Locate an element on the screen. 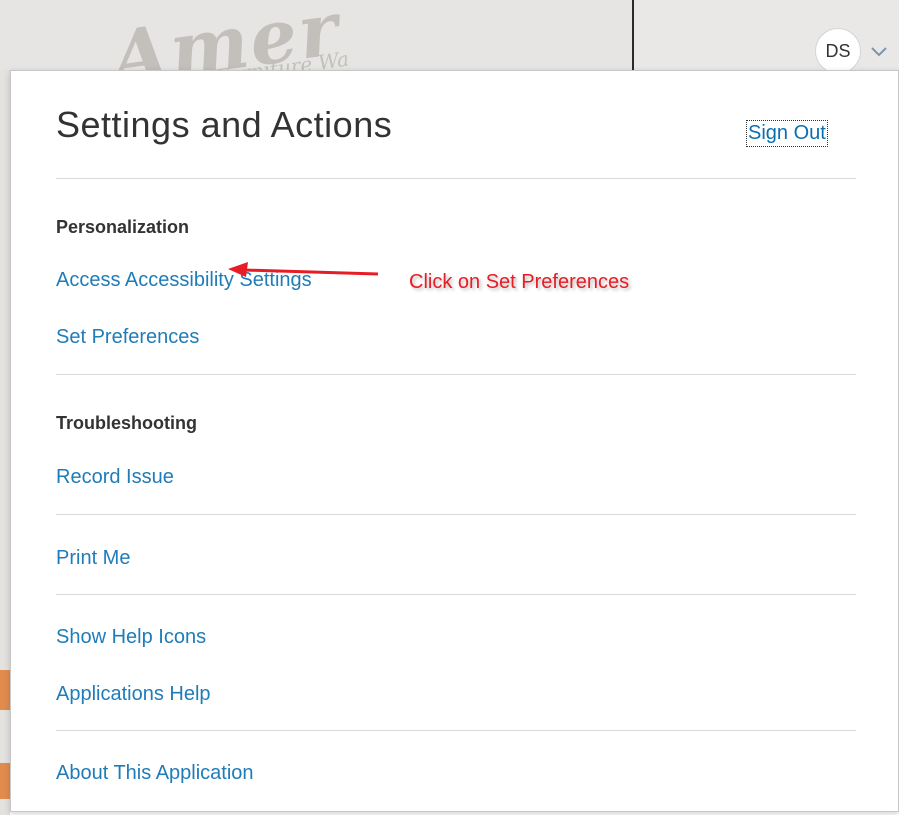 This screenshot has height=815, width=899. annotation-callout: Click on Set Preferences is located at coordinates (519, 282).